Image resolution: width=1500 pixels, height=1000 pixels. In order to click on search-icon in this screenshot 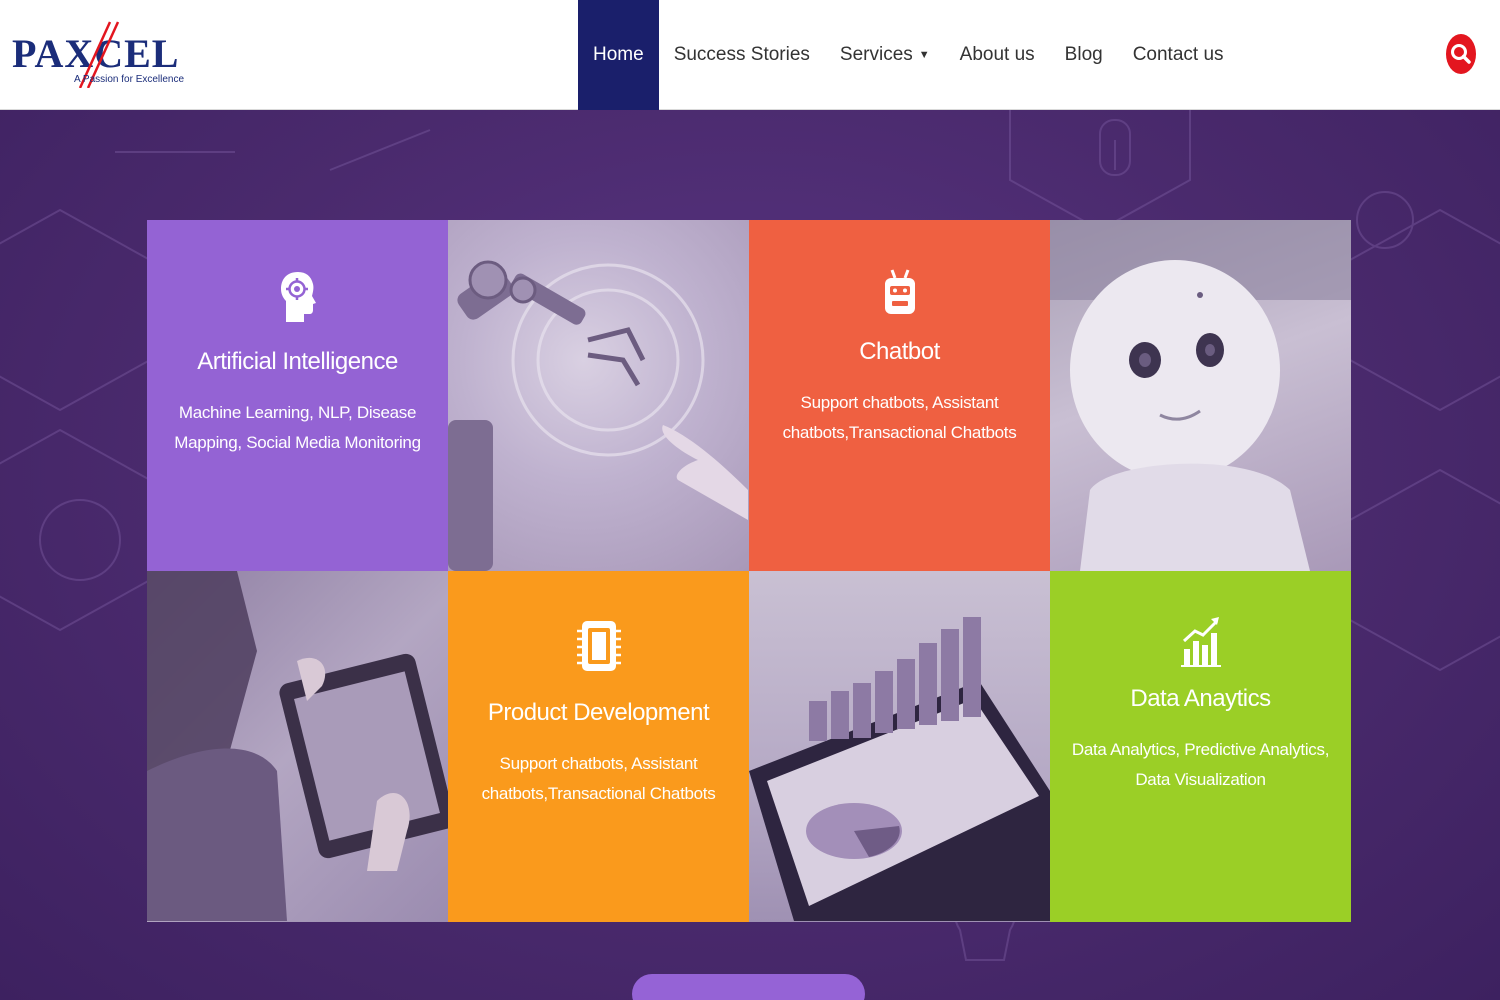, I will do `click(1461, 54)`.